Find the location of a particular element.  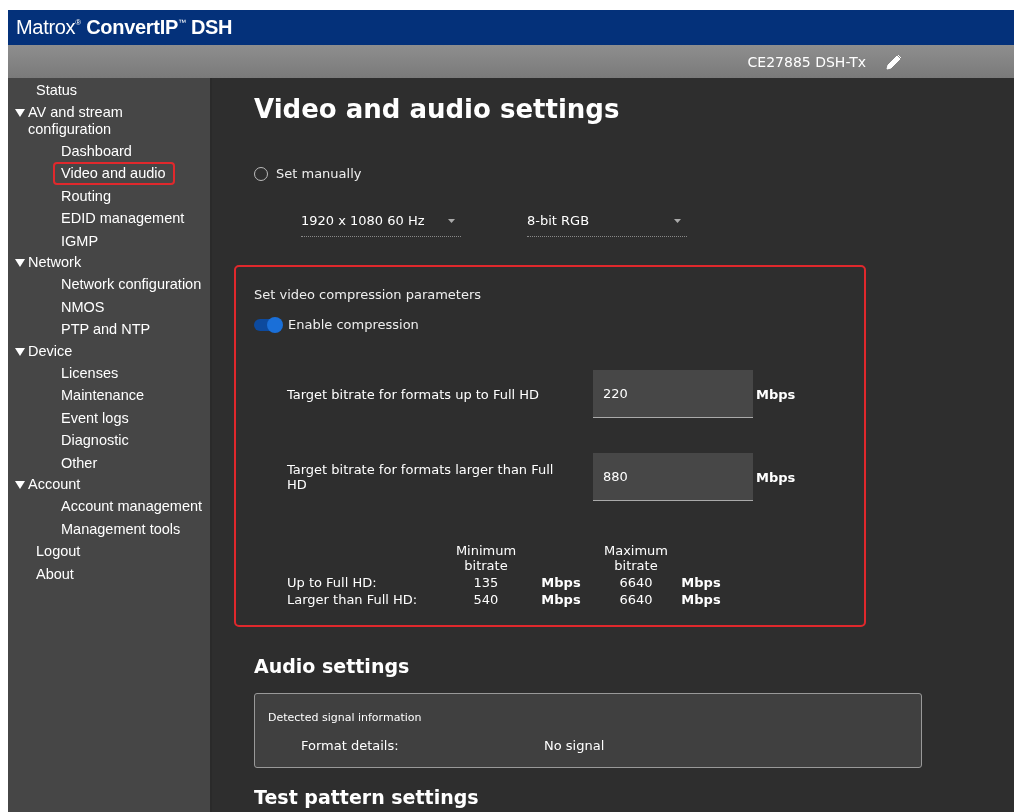

page-title: Video and audio settings is located at coordinates (437, 109).